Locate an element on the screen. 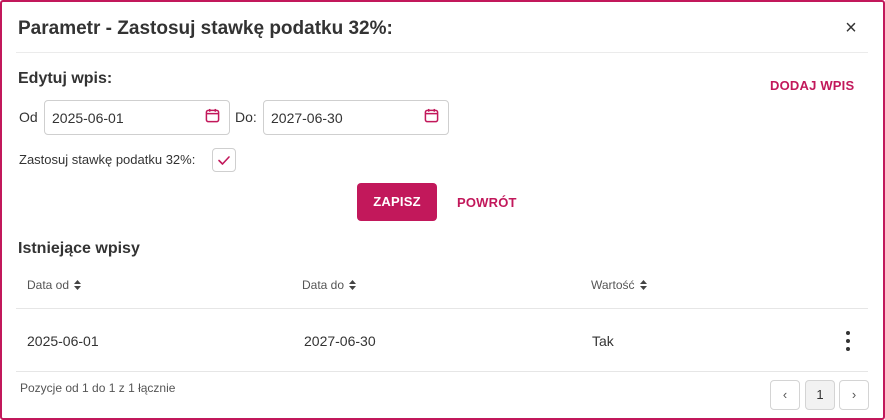  table-row-divider is located at coordinates (442, 371).